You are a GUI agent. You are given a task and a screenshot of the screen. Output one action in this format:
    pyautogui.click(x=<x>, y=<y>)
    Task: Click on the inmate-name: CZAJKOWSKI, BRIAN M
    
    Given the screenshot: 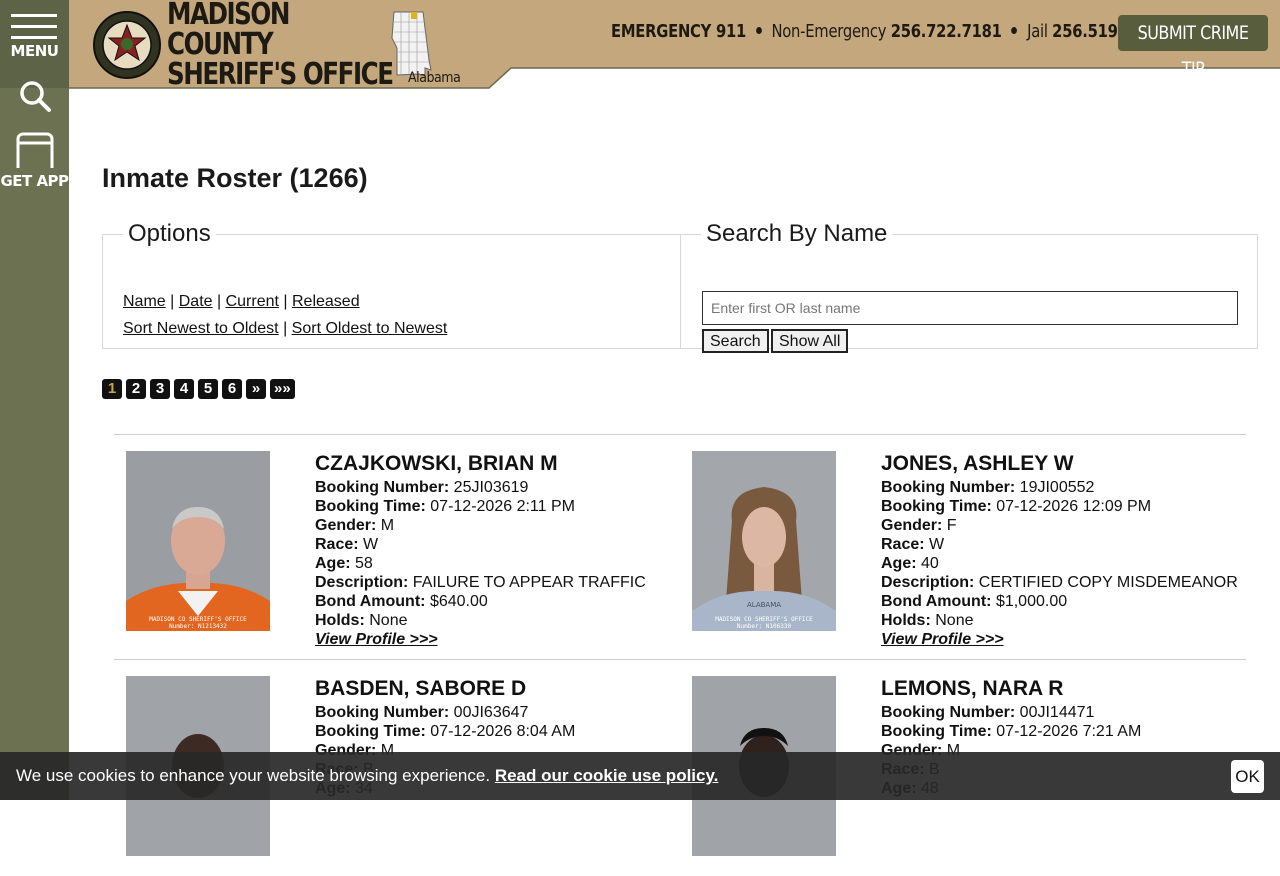 What is the action you would take?
    pyautogui.click(x=505, y=464)
    